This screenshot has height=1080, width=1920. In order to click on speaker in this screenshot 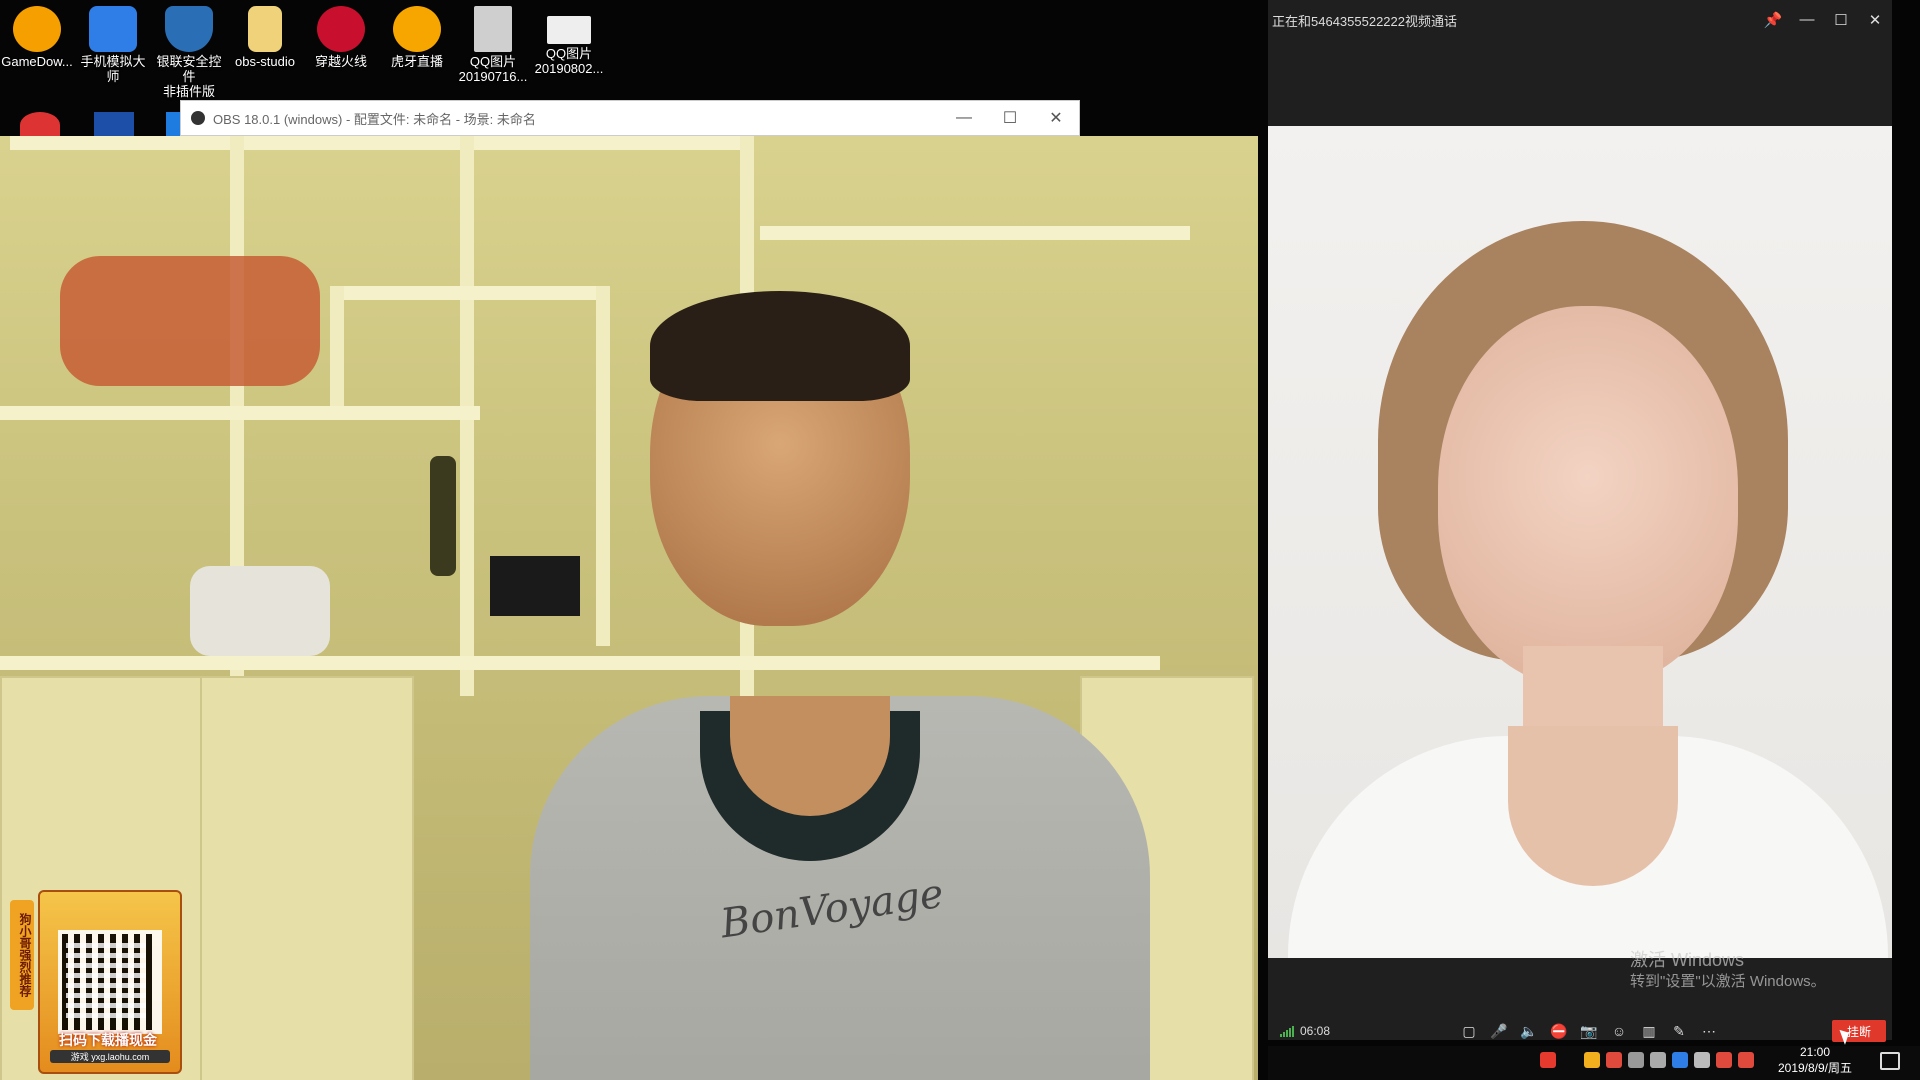, I will do `click(535, 586)`.